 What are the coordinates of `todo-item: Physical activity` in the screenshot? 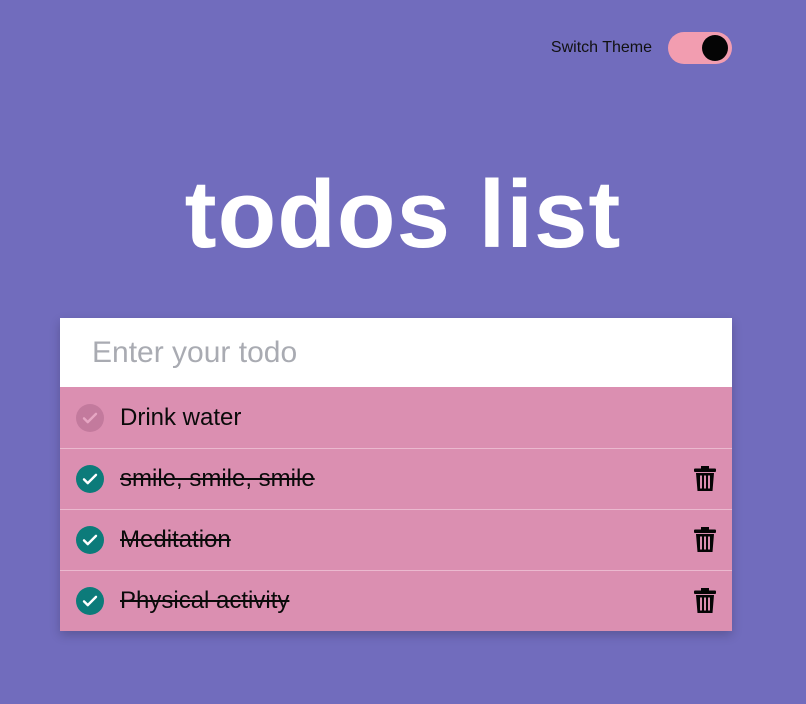 It's located at (396, 600).